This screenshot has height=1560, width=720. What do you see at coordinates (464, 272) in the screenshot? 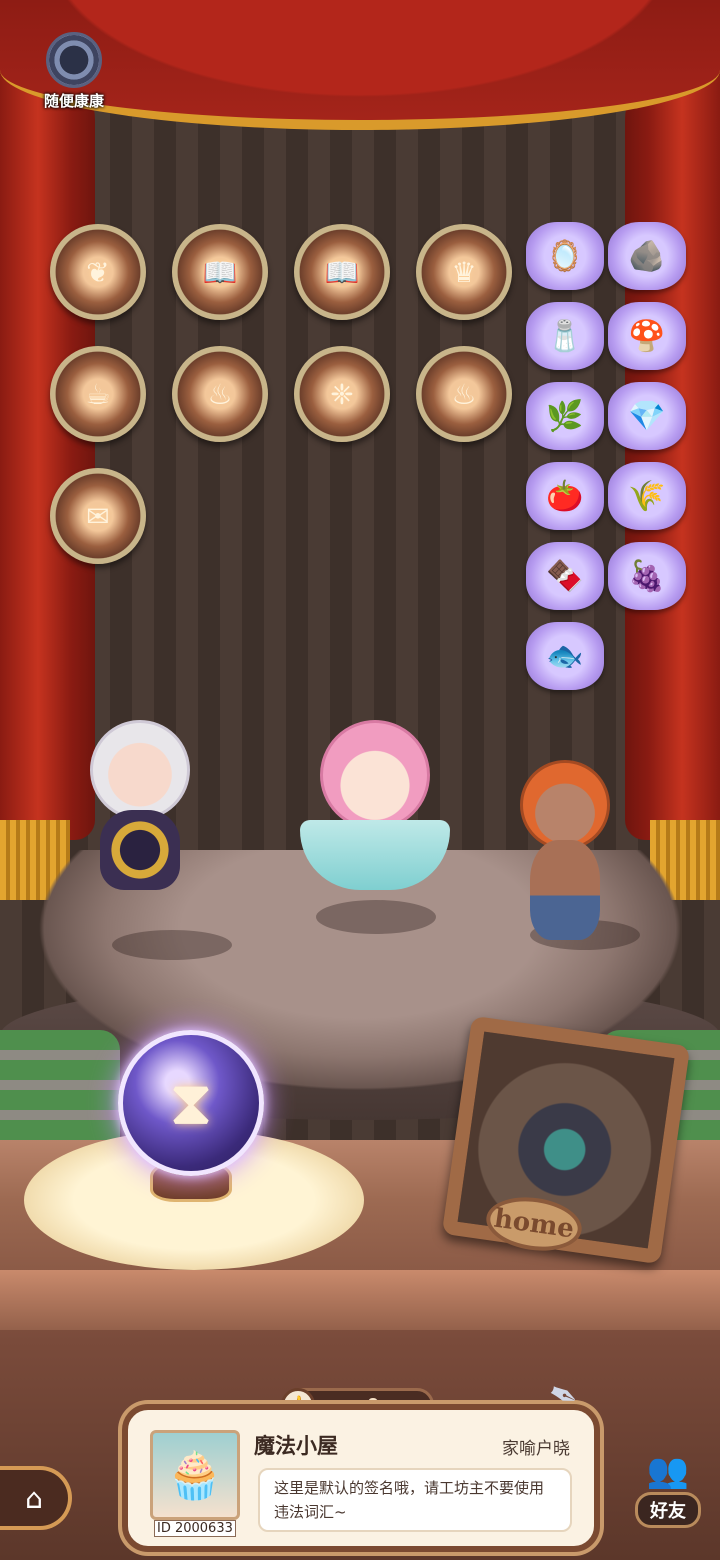
I see `dress-badge-icon: ♛` at bounding box center [464, 272].